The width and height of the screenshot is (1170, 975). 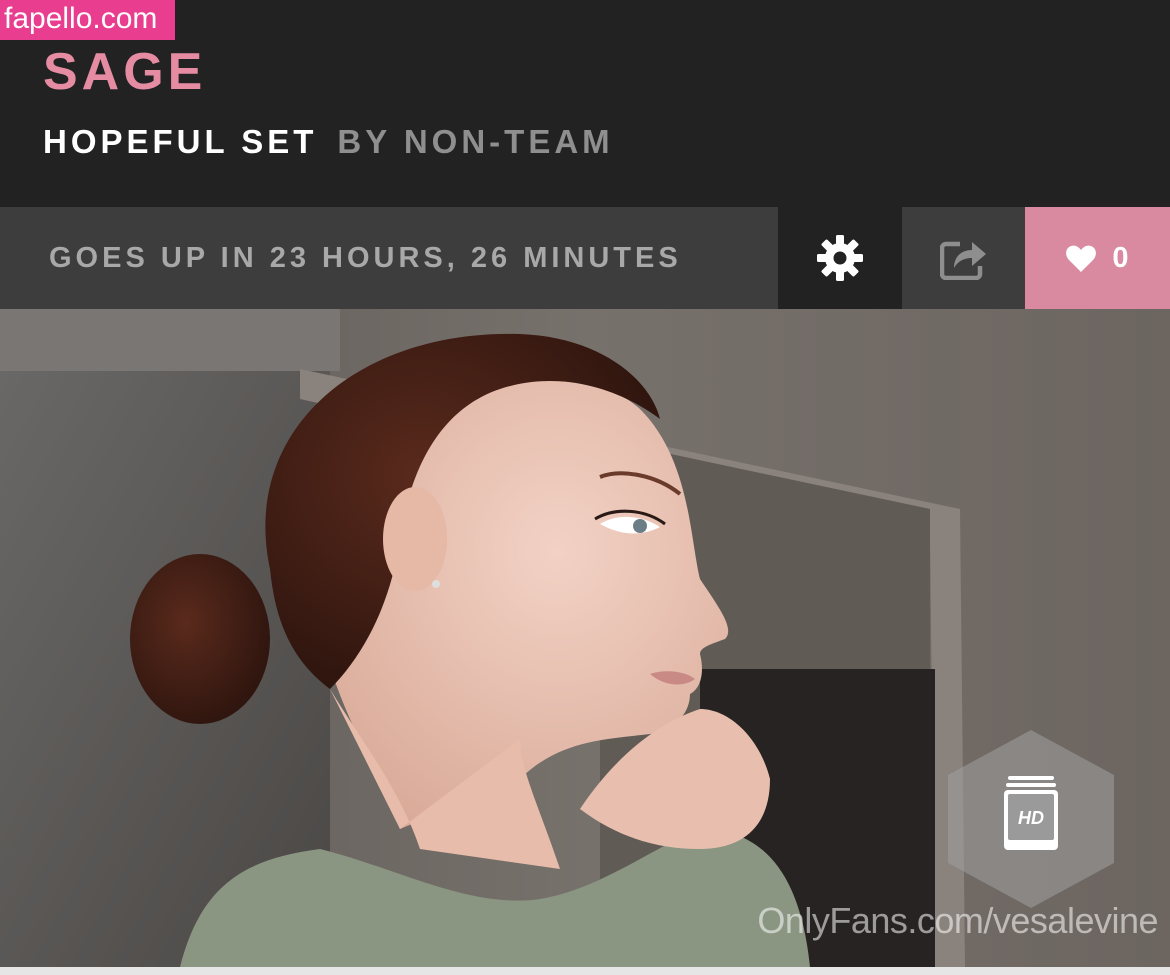 What do you see at coordinates (1081, 258) in the screenshot?
I see `heart-icon` at bounding box center [1081, 258].